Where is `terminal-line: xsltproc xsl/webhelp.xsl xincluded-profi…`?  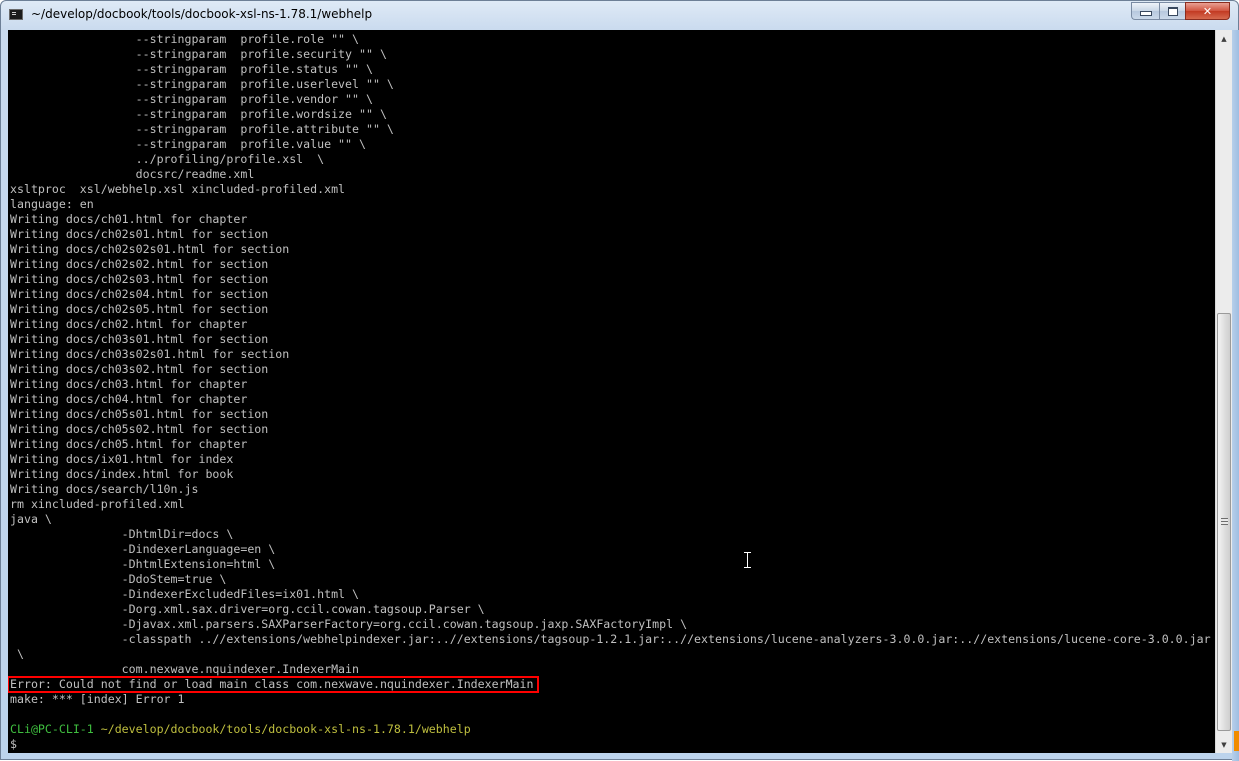
terminal-line: xsltproc xsl/webhelp.xsl xincluded-profi… is located at coordinates (178, 189).